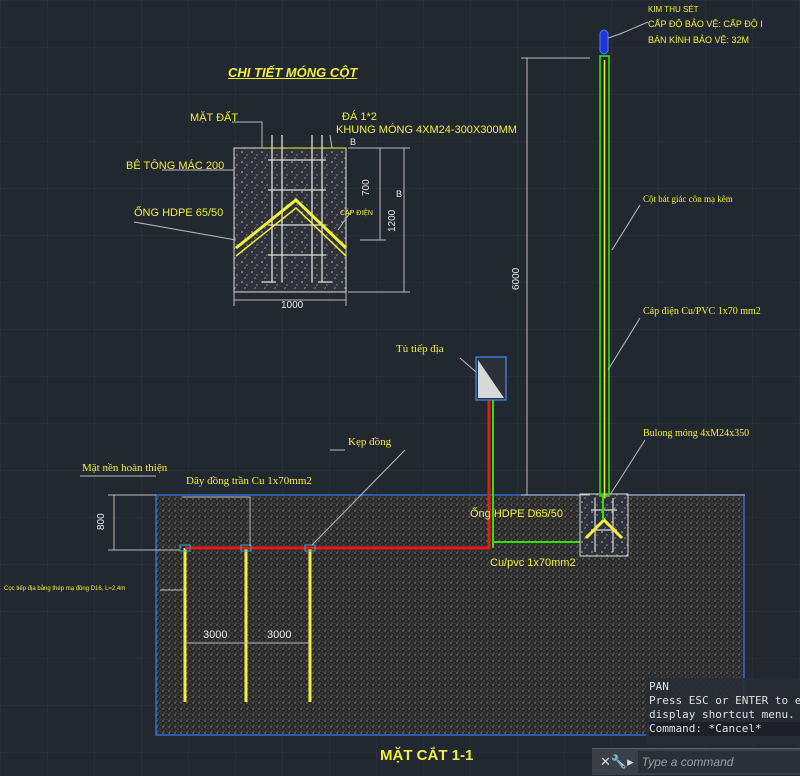  What do you see at coordinates (688, 199) in the screenshot?
I see `label-pole: Cột bát giác côn mạ kẽm` at bounding box center [688, 199].